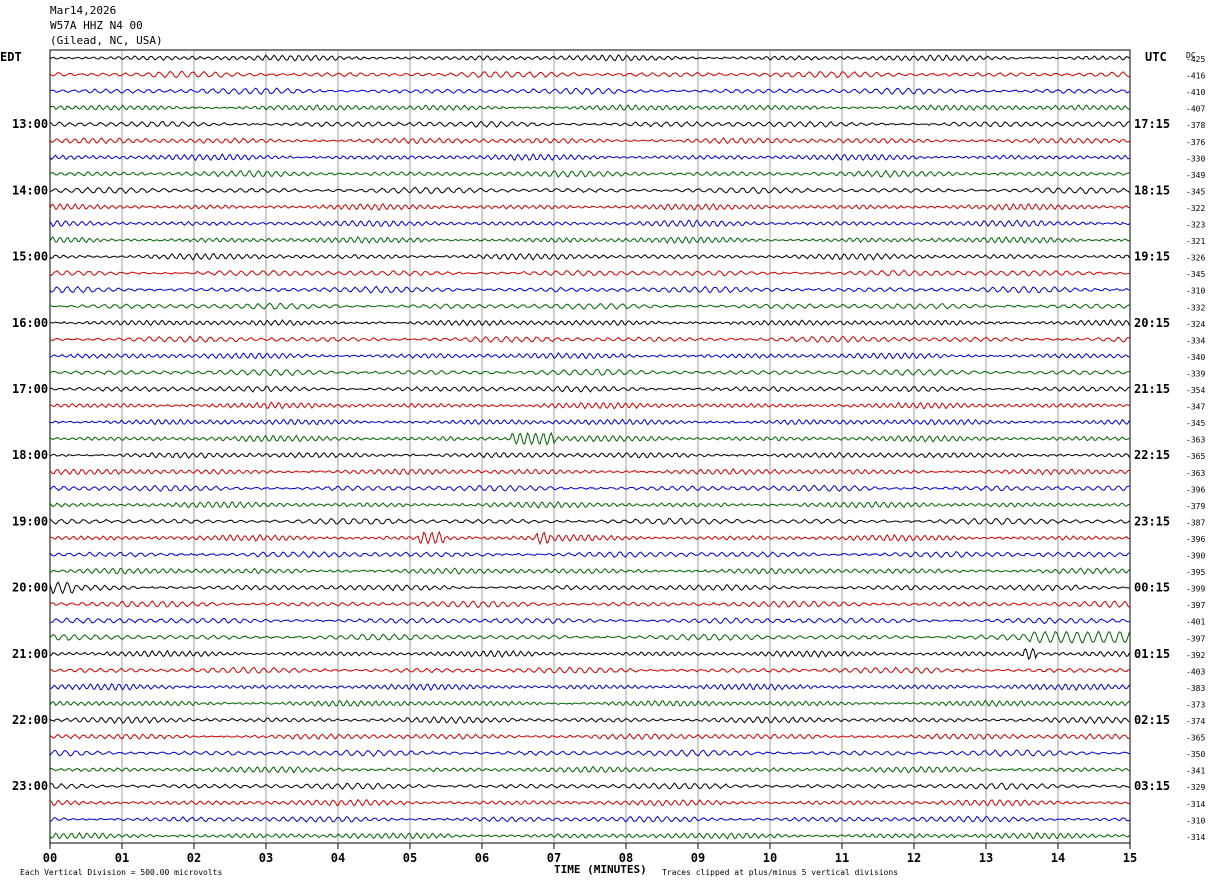 Image resolution: width=1210 pixels, height=886 pixels. I want to click on left-hour-label: 16:00, so click(30, 323).